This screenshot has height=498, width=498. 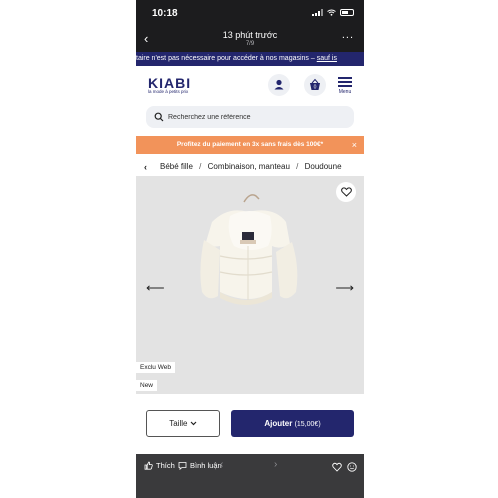 What do you see at coordinates (159, 117) in the screenshot?
I see `search-icon` at bounding box center [159, 117].